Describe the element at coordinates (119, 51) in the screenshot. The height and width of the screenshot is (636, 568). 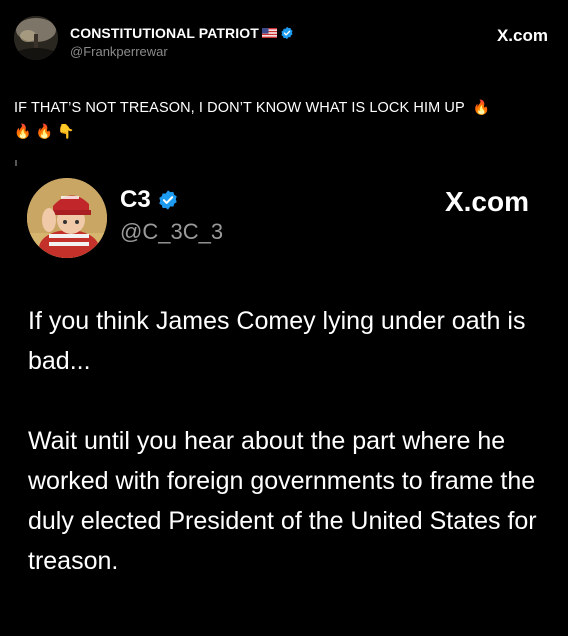
I see `outer-author-handle: @Frankperrewar` at that location.